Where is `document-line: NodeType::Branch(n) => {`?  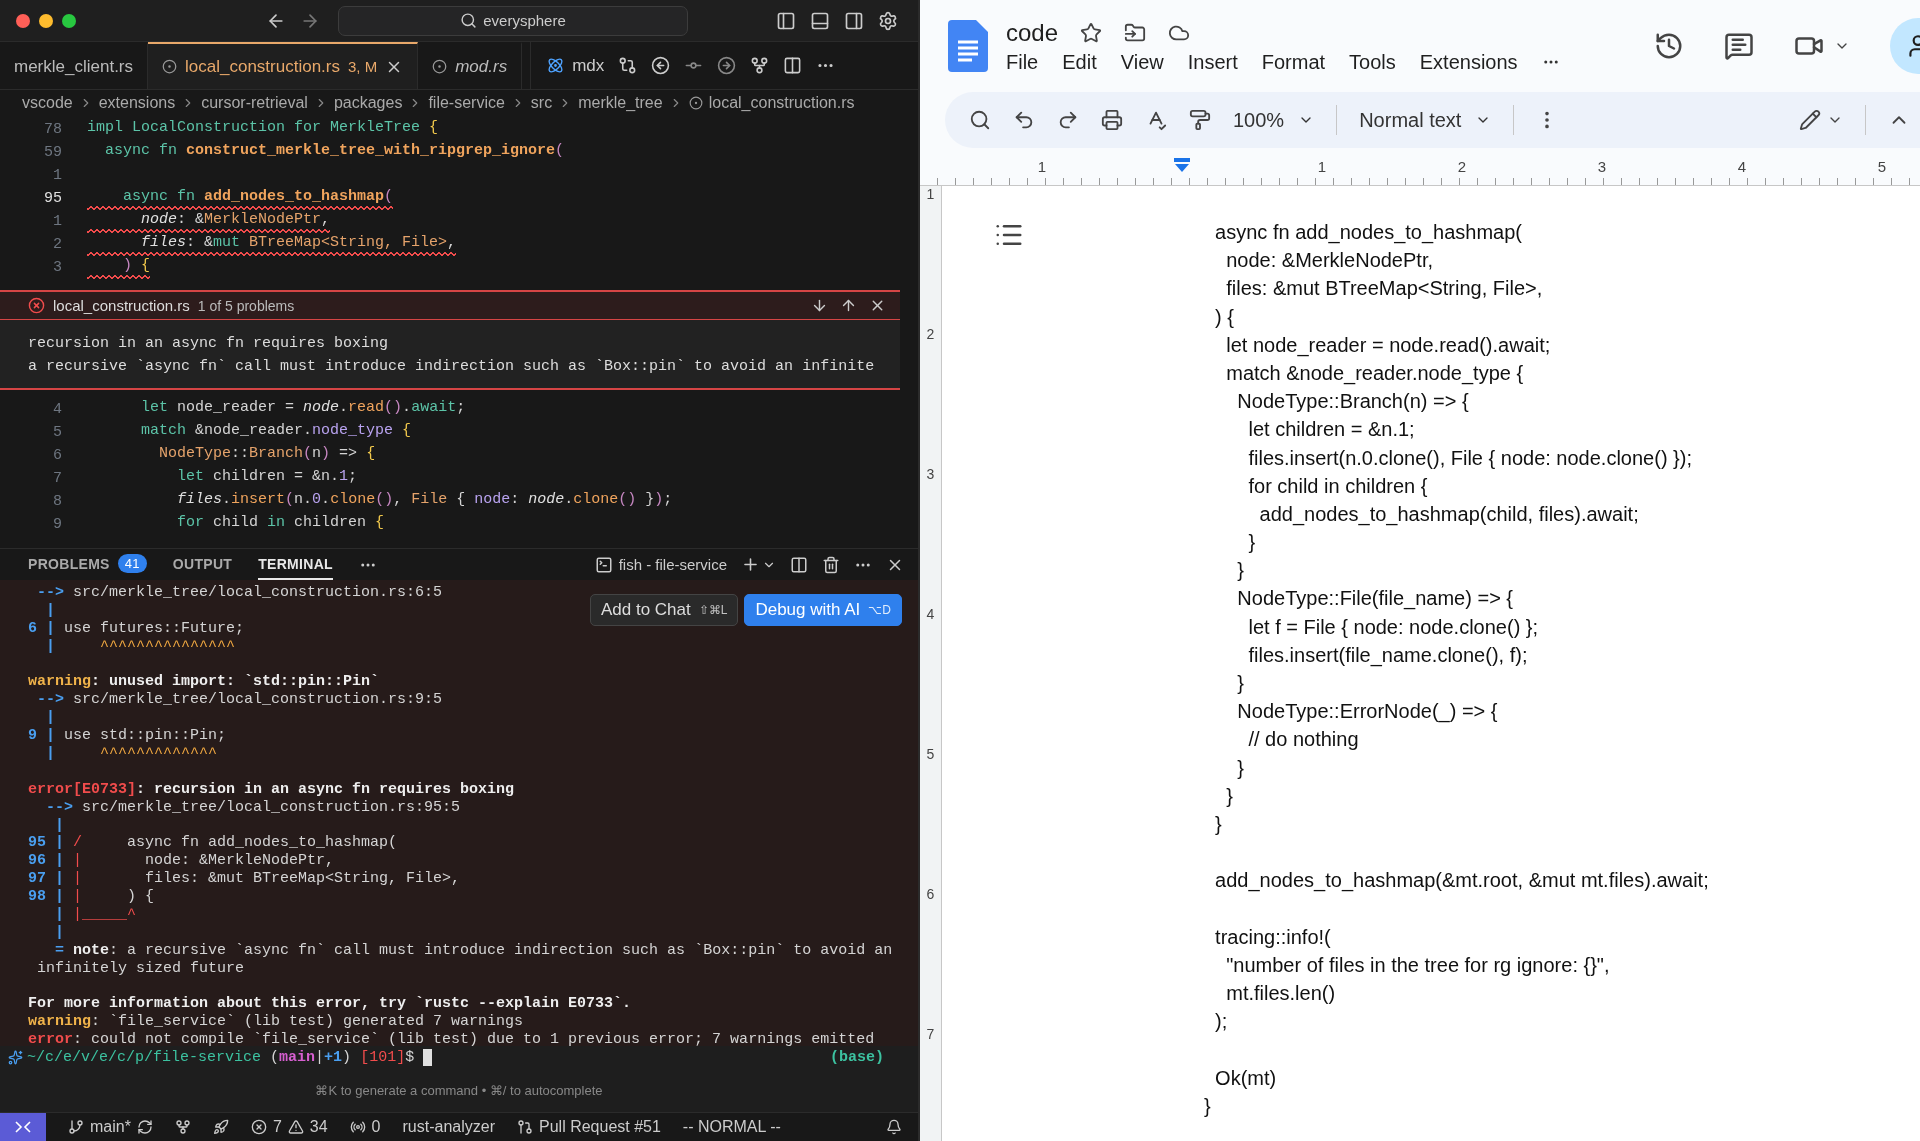
document-line: NodeType::Branch(n) => { is located at coordinates (1353, 402).